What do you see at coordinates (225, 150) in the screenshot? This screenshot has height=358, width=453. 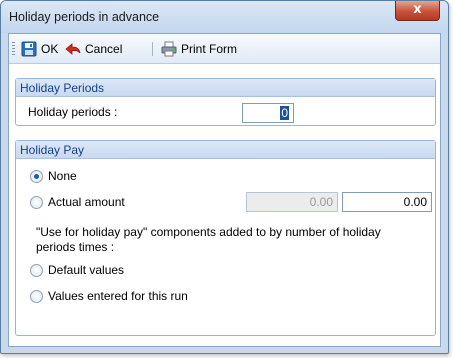 I see `holiday-pay-header: Holiday Pay` at bounding box center [225, 150].